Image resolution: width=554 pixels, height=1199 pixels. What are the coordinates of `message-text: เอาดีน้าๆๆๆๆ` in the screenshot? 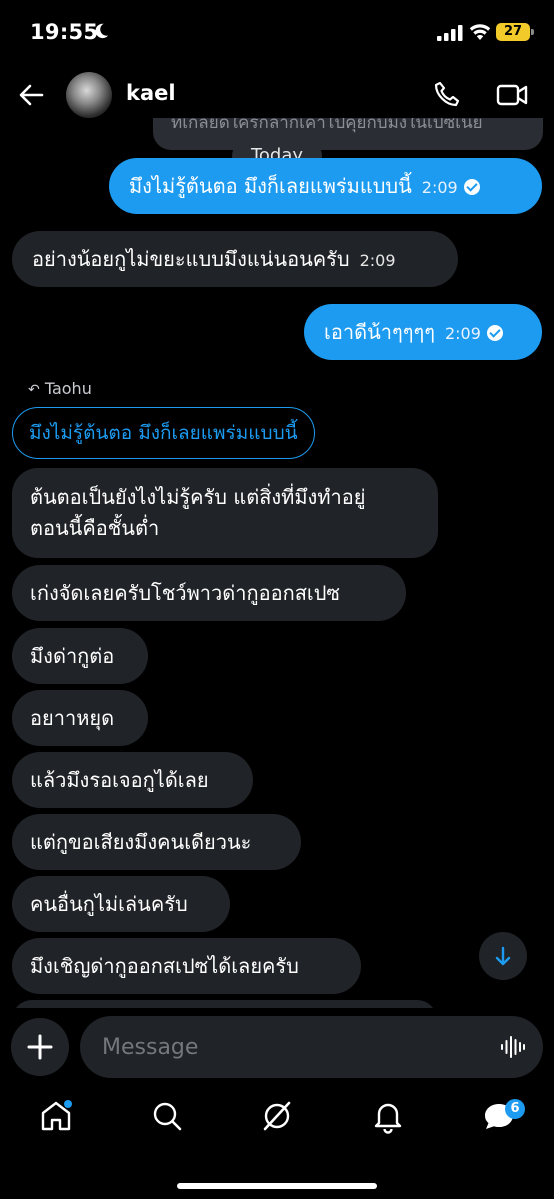 It's located at (379, 332).